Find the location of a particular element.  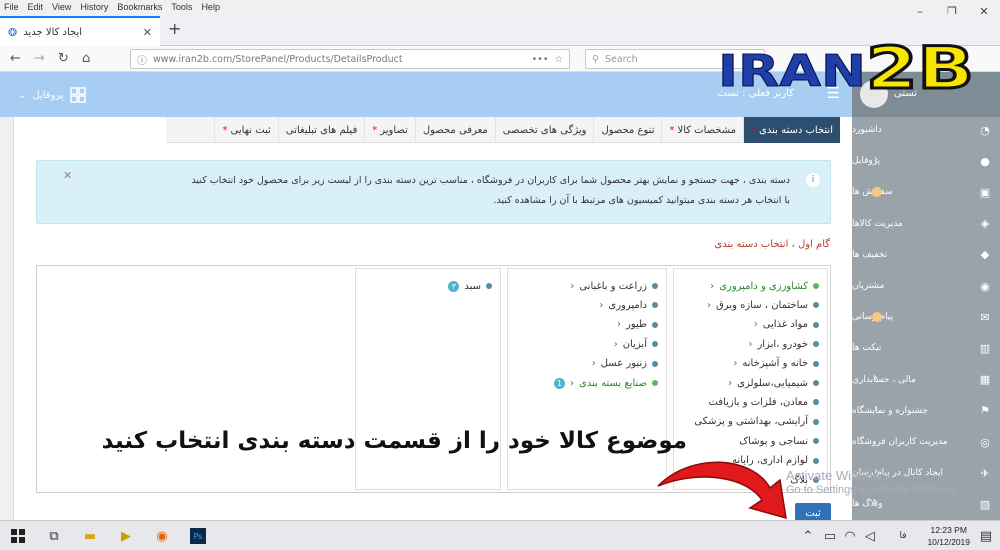

category-item: خانه و آشپزخانه ‹ is located at coordinates (776, 364).